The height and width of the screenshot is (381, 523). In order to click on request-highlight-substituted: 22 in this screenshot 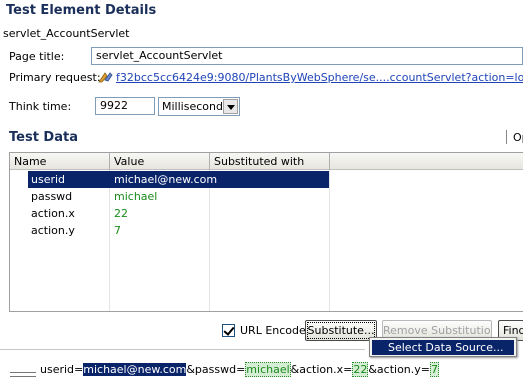, I will do `click(360, 369)`.